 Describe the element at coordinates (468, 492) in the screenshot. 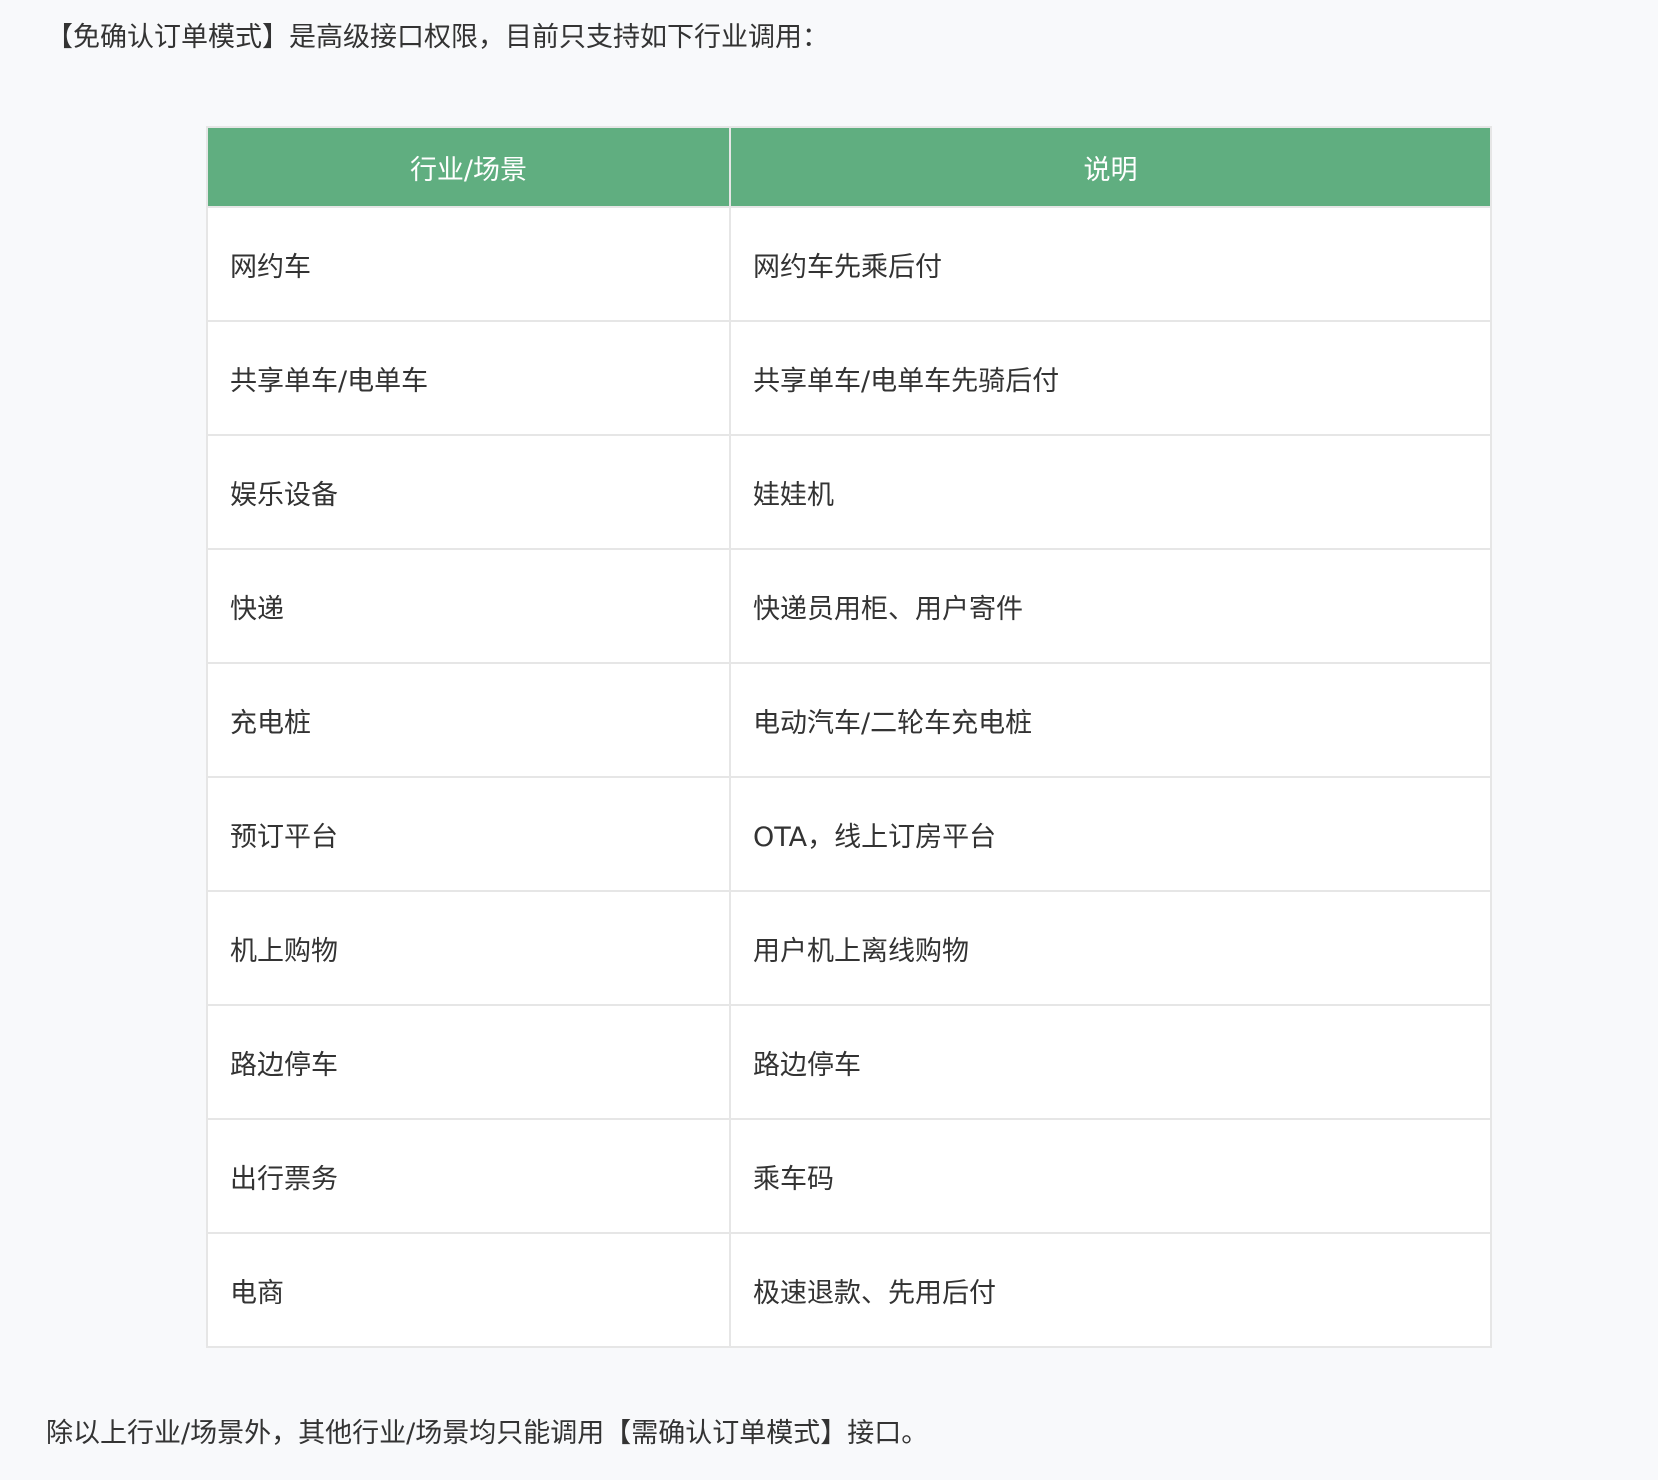

I see `cell-industry: 娱乐设备` at that location.